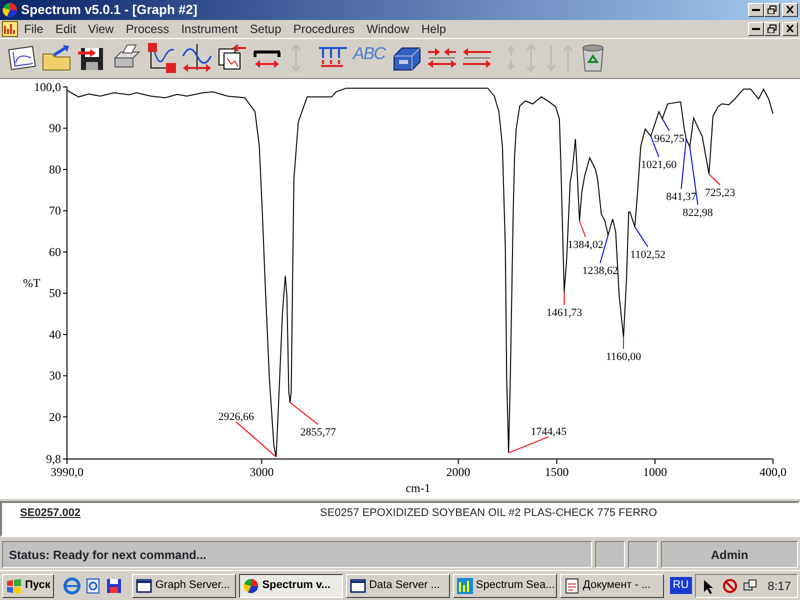 The height and width of the screenshot is (600, 800). Describe the element at coordinates (458, 472) in the screenshot. I see `tick-label: 2000` at that location.